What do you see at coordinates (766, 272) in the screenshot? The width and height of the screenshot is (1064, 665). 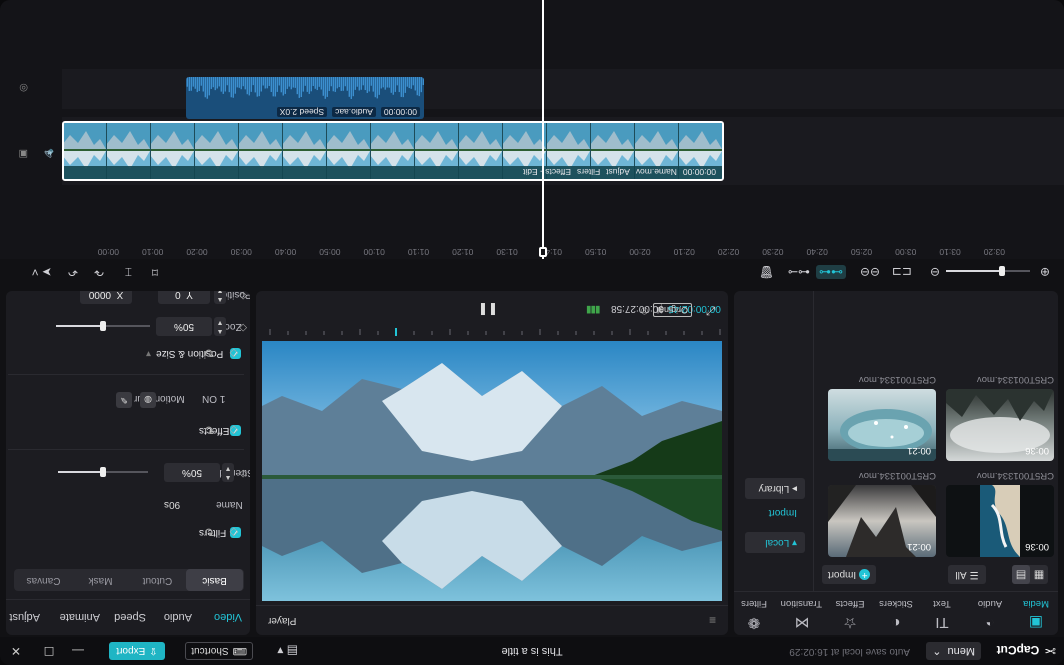 I see `delete-icon: 🗑` at bounding box center [766, 272].